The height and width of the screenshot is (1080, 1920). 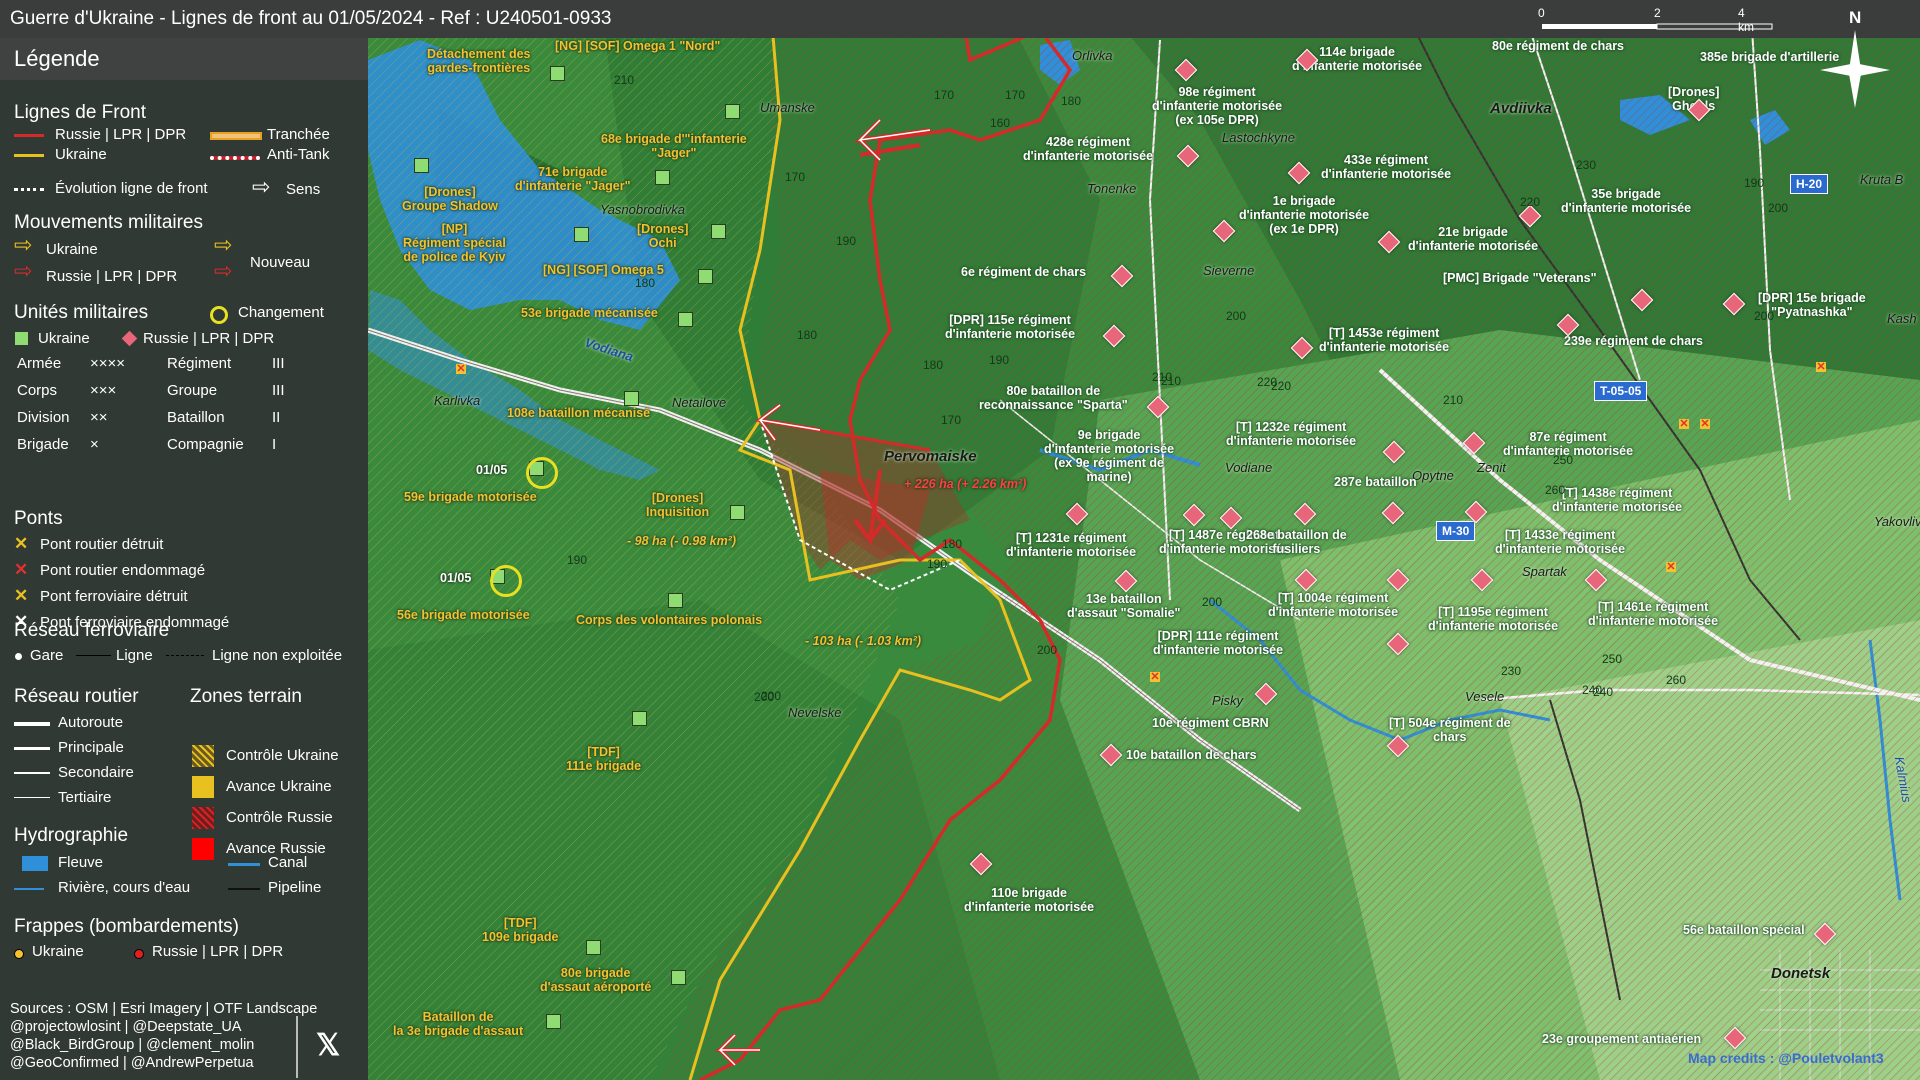 What do you see at coordinates (787, 107) in the screenshot?
I see `place-label: Umanske` at bounding box center [787, 107].